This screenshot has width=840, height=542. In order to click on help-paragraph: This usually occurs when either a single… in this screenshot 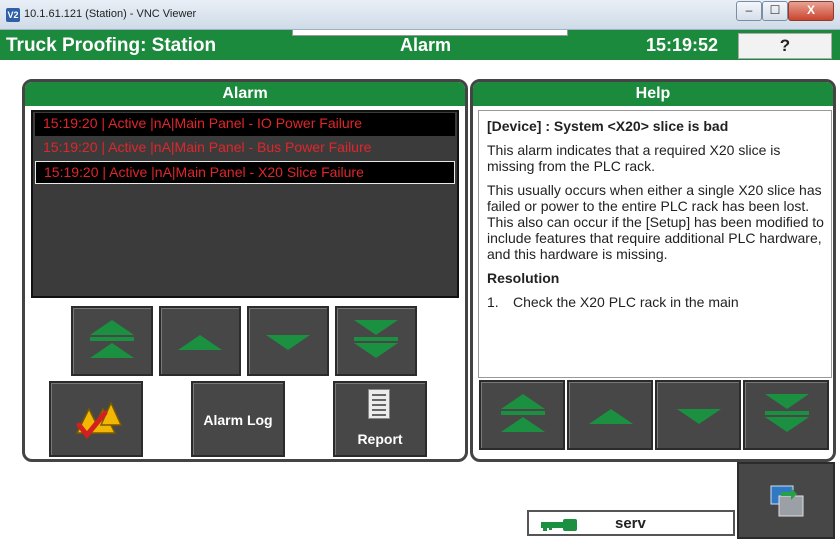, I will do `click(655, 222)`.